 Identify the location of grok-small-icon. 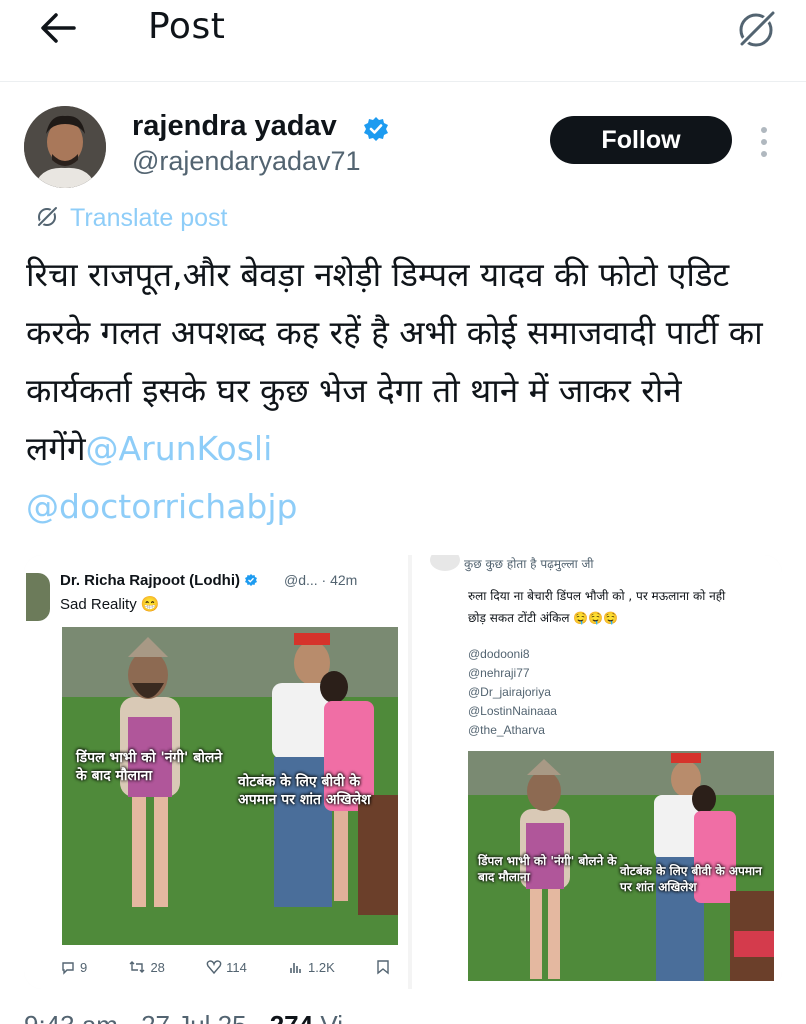
(47, 218).